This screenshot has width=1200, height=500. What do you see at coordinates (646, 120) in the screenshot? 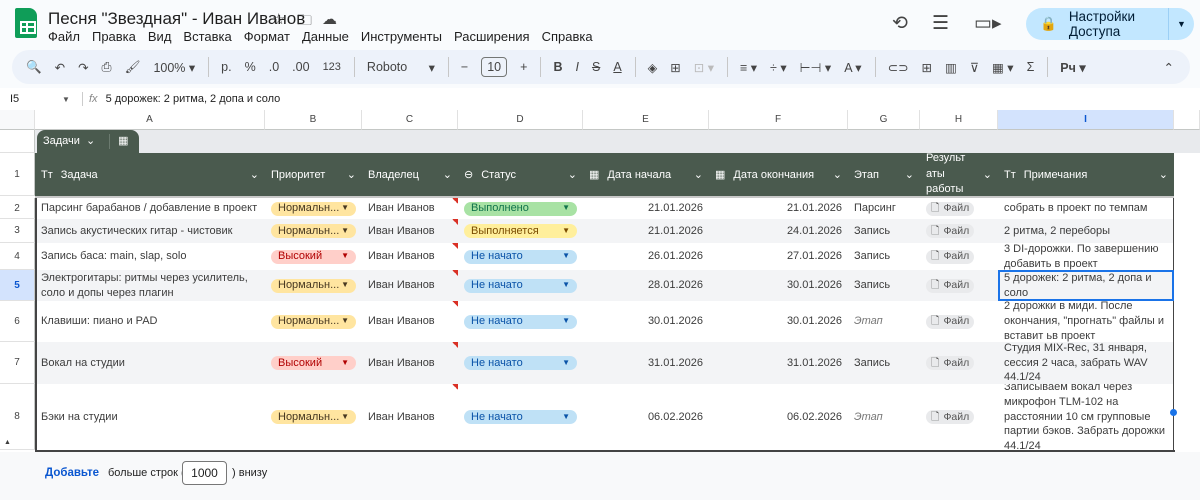
I see `column-header-E: E` at bounding box center [646, 120].